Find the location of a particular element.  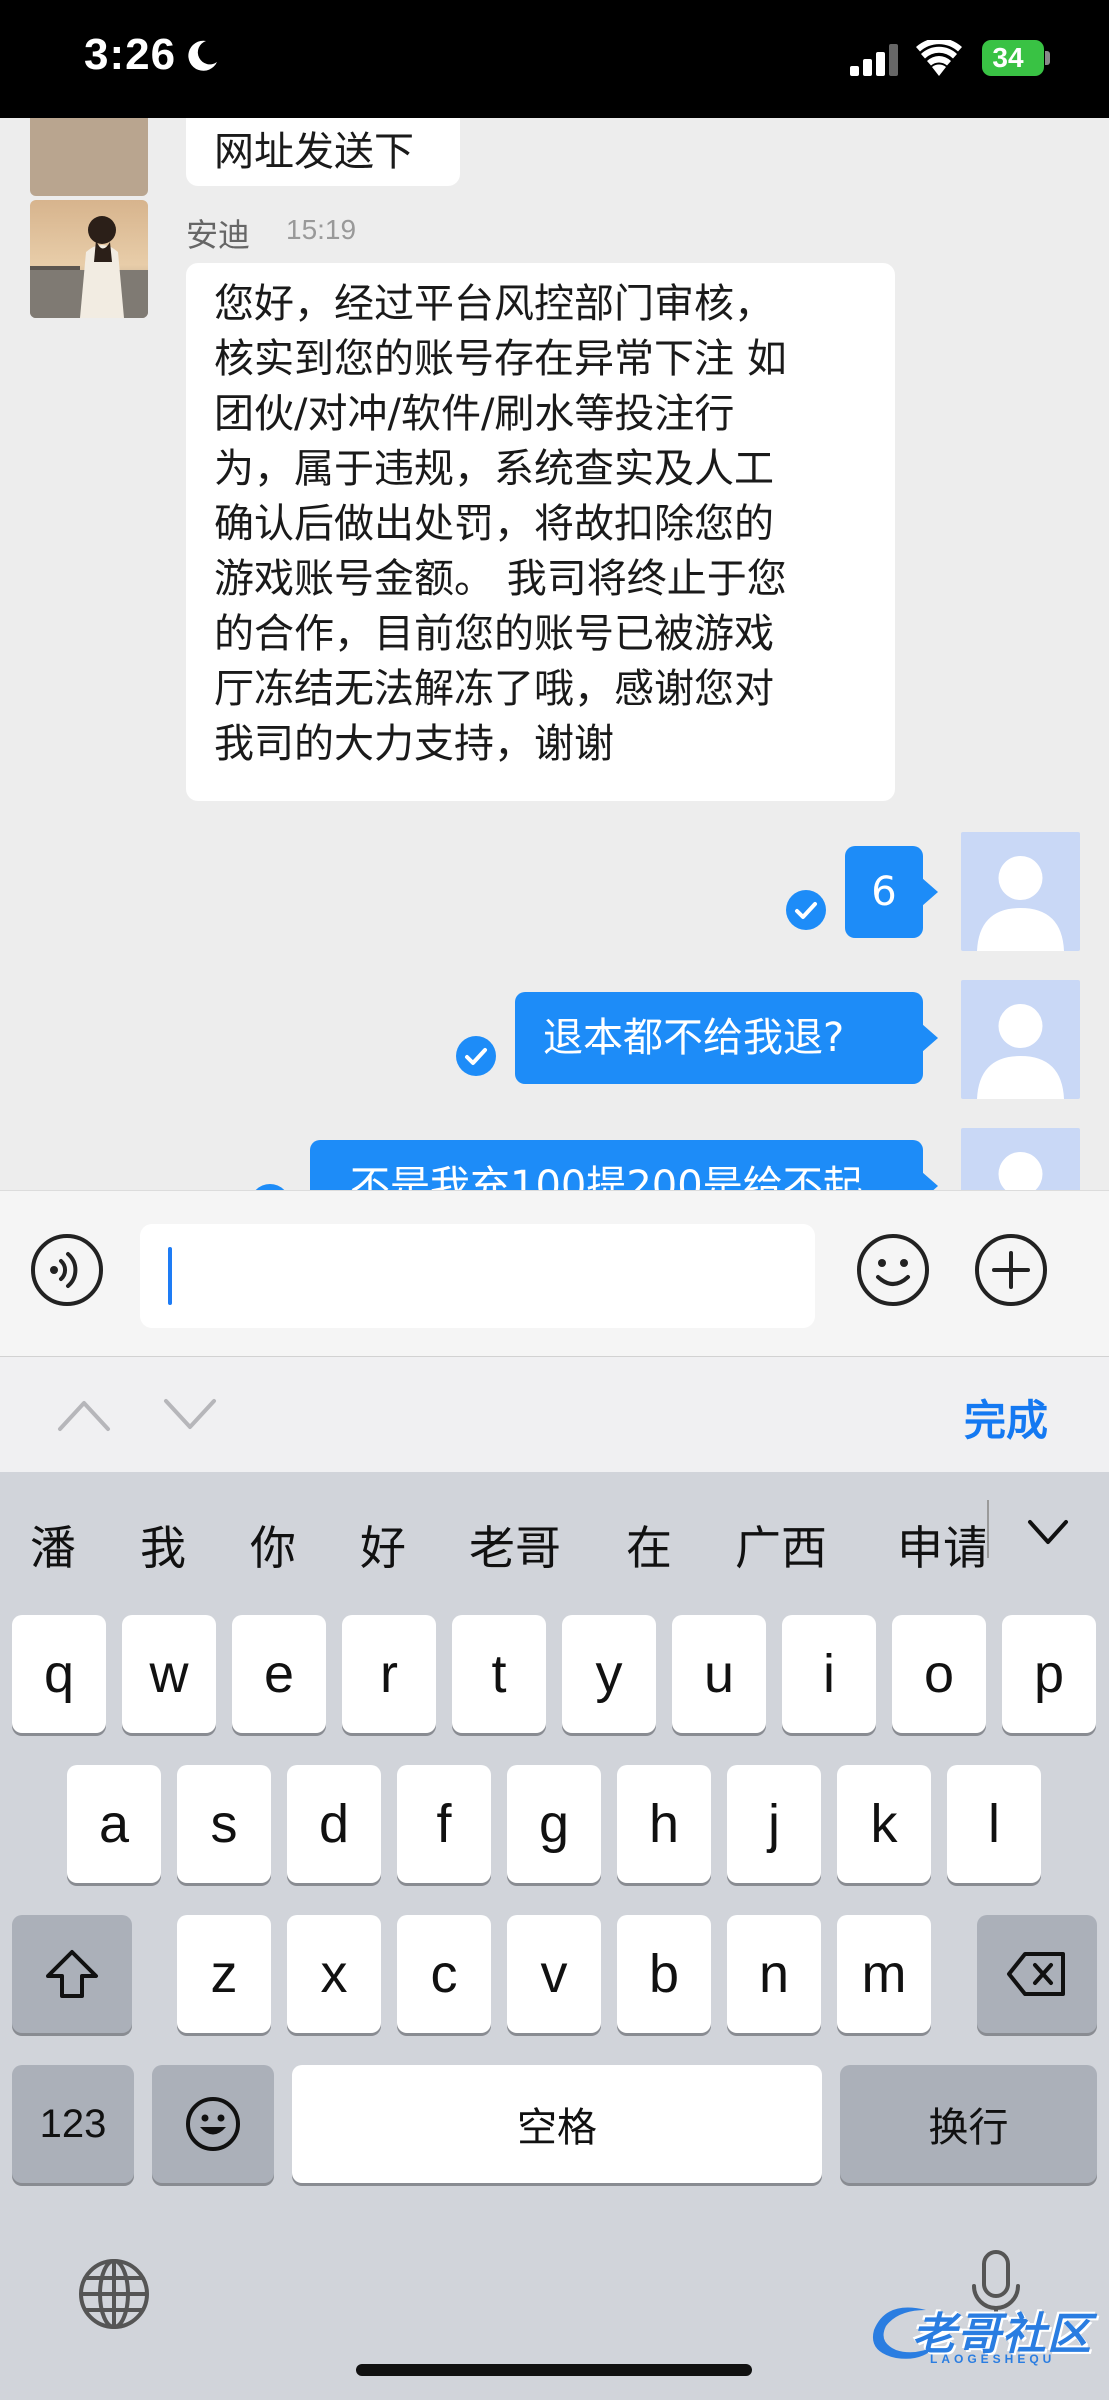

avatar-andi is located at coordinates (89, 259).